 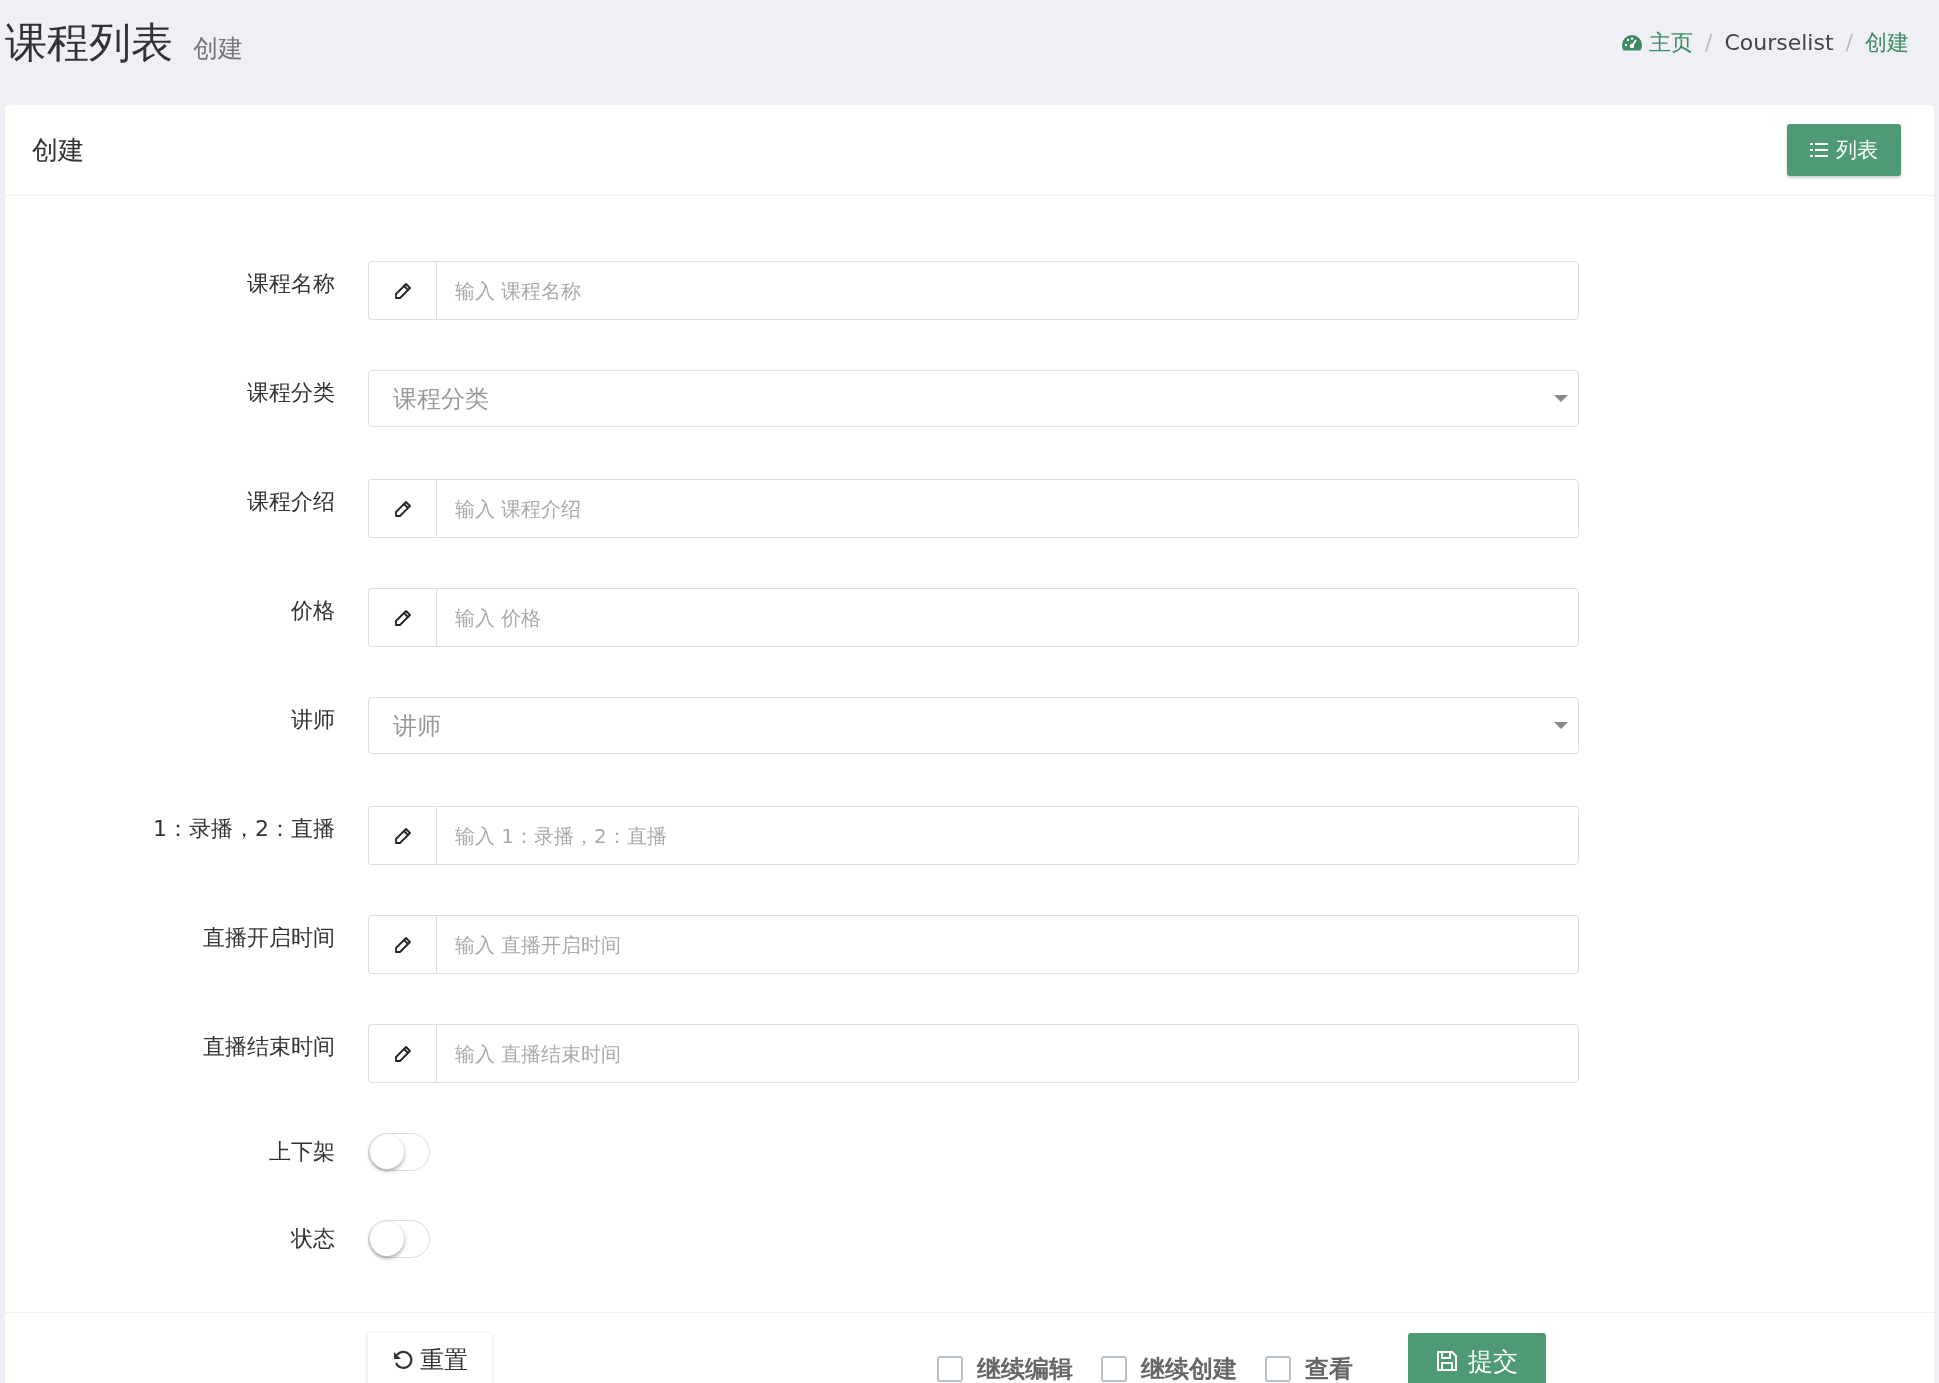 What do you see at coordinates (312, 1239) in the screenshot?
I see `field-label: 状态` at bounding box center [312, 1239].